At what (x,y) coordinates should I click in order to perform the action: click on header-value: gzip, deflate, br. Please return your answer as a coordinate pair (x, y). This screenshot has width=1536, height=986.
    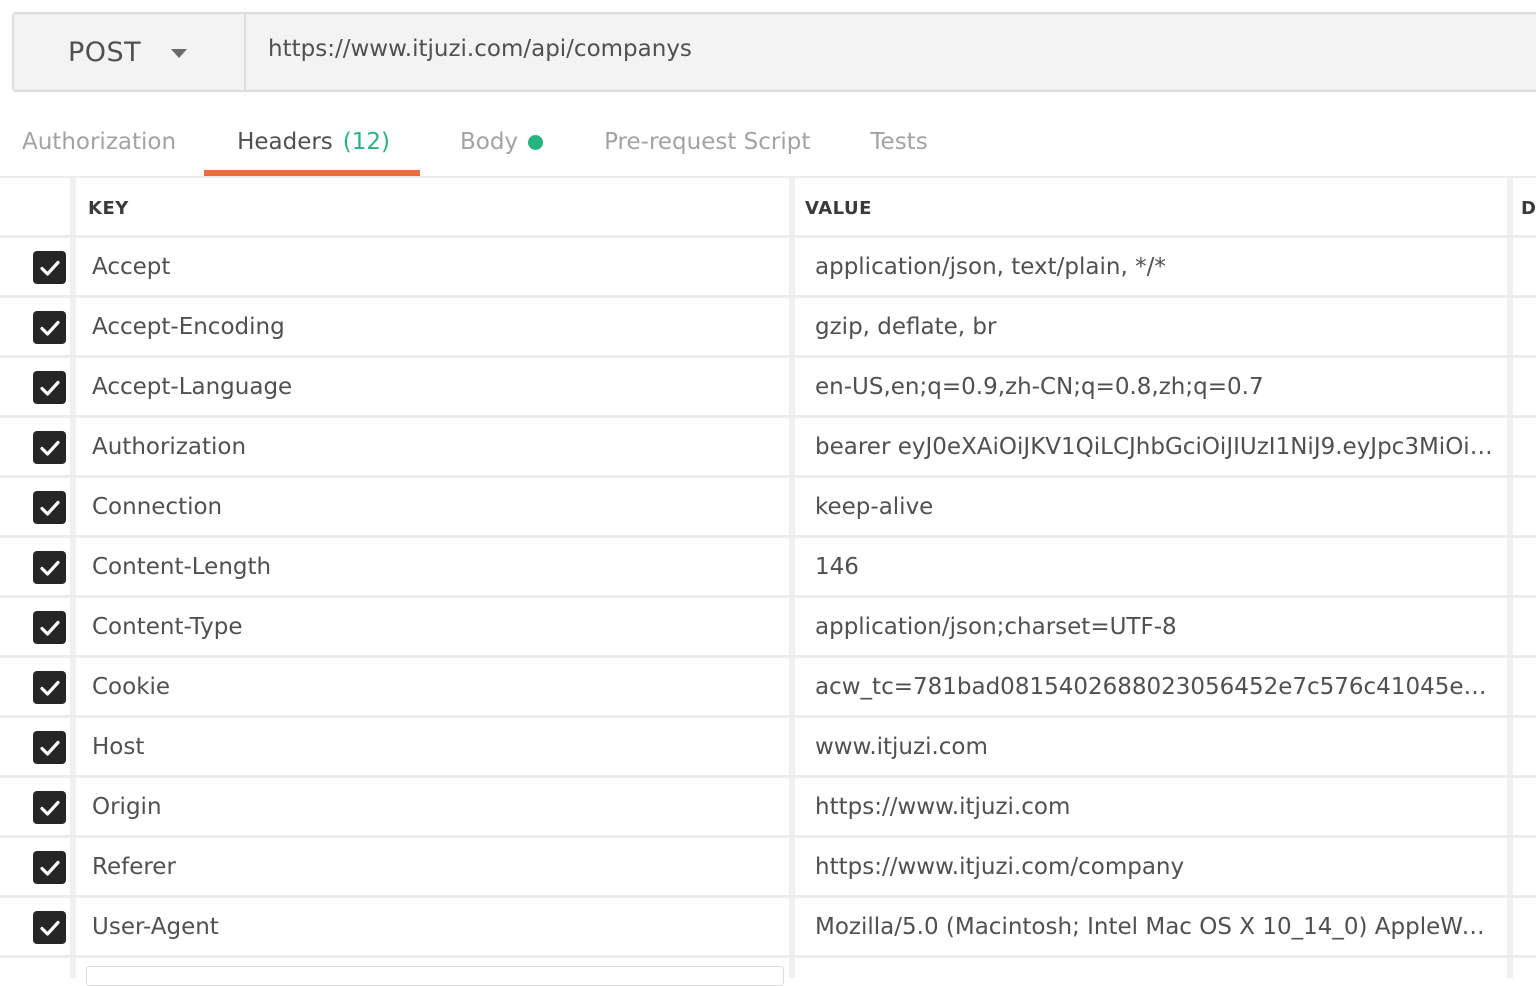
    Looking at the image, I should click on (906, 326).